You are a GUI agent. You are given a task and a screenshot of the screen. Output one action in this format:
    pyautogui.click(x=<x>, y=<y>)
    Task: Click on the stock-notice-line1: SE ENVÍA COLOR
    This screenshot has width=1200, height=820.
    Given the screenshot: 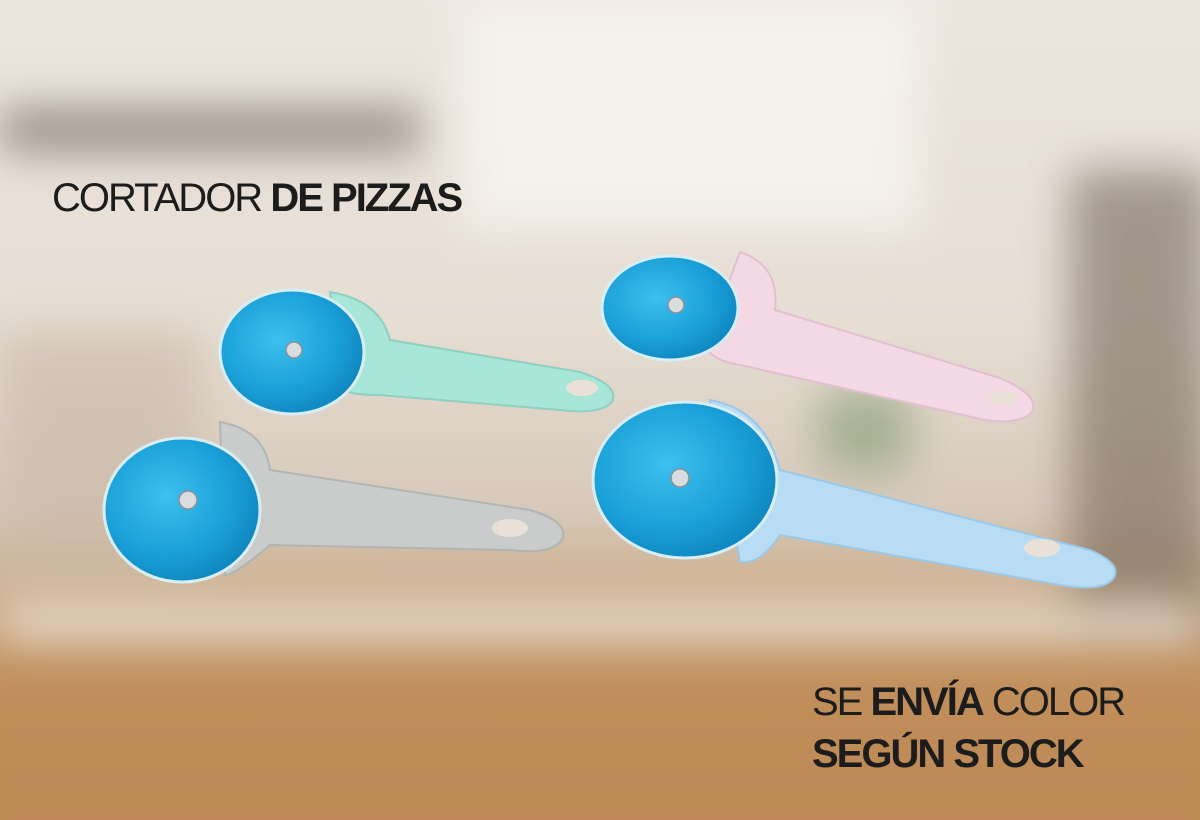 What is the action you would take?
    pyautogui.click(x=969, y=702)
    